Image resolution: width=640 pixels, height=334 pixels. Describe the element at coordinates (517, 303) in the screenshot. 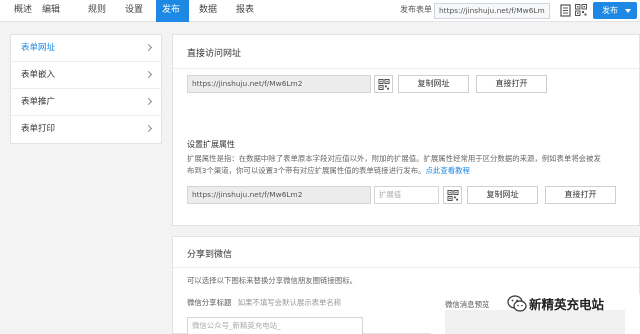

I see `wechat-logo-icon` at that location.